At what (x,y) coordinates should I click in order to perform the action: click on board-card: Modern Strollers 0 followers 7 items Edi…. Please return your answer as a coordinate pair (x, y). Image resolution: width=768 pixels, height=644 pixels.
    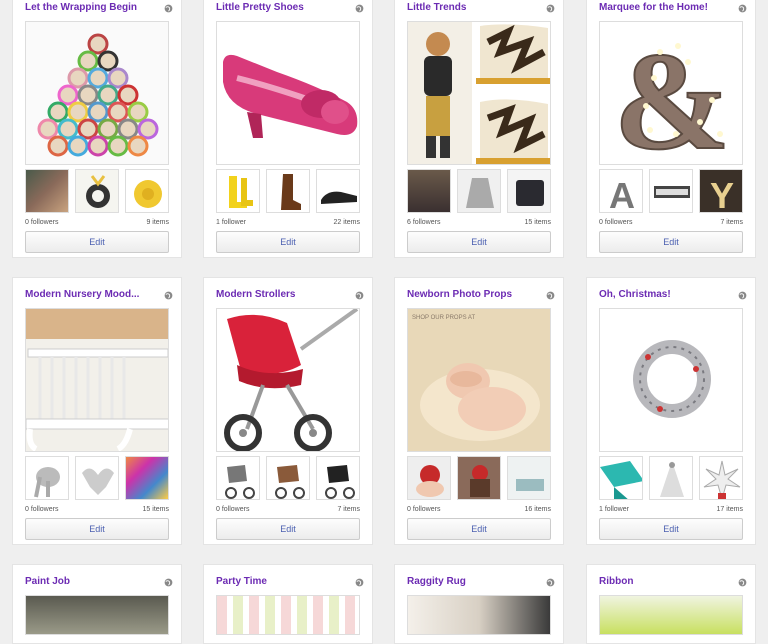
    Looking at the image, I should click on (288, 411).